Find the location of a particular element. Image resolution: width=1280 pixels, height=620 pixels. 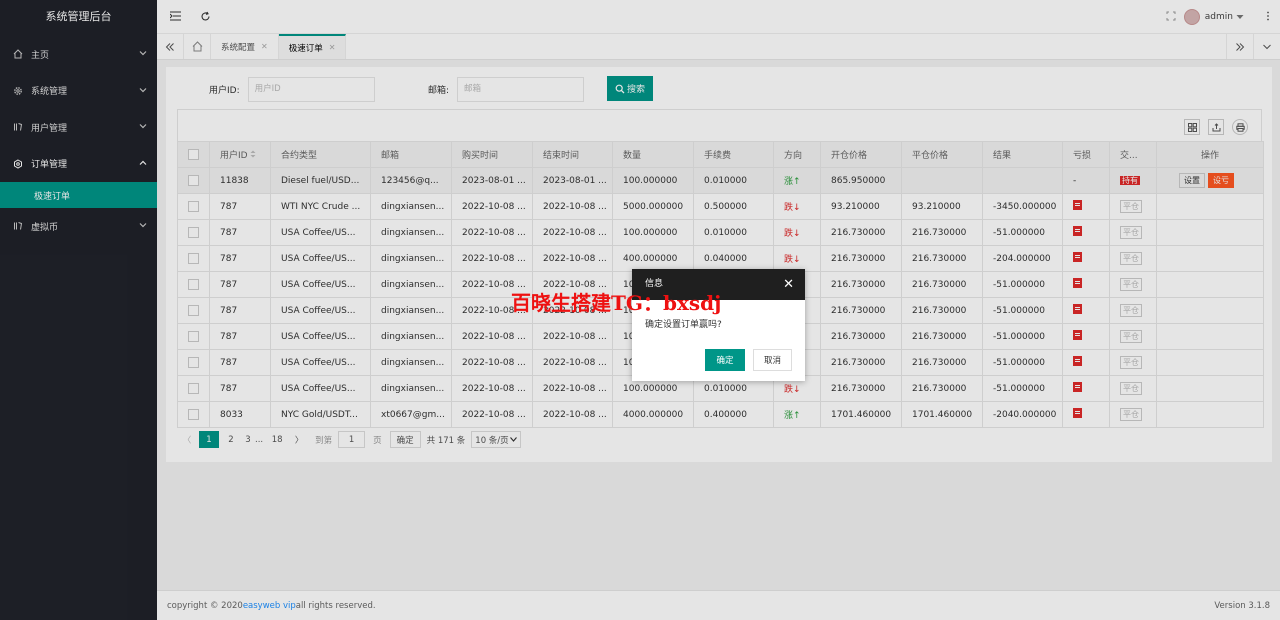

ok-button: 确定 is located at coordinates (725, 360).